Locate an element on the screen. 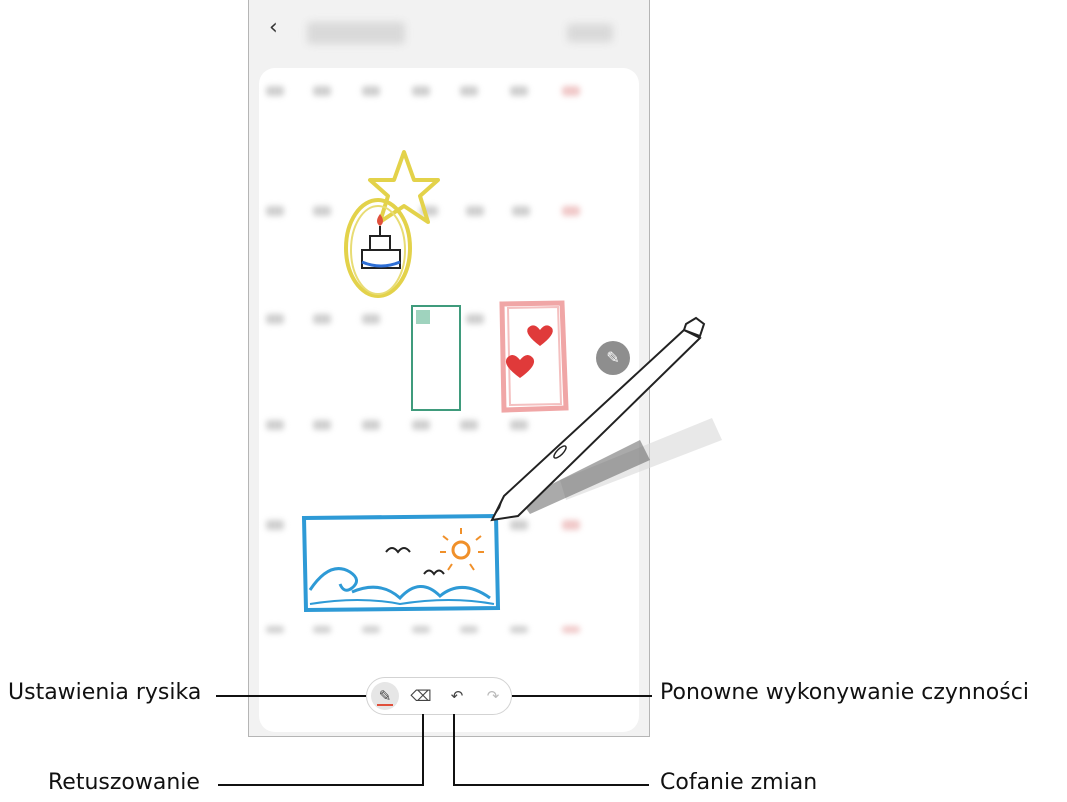  undo-button: ↶ is located at coordinates (457, 696).